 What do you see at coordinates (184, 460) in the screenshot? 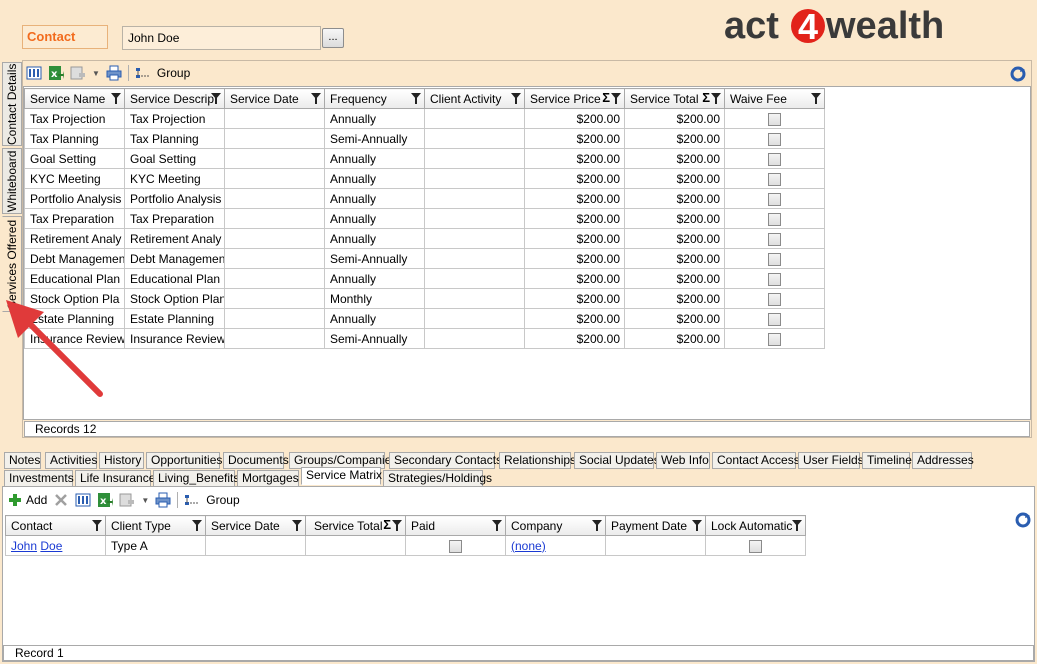
I see `tab-opportunities: Opportunities` at bounding box center [184, 460].